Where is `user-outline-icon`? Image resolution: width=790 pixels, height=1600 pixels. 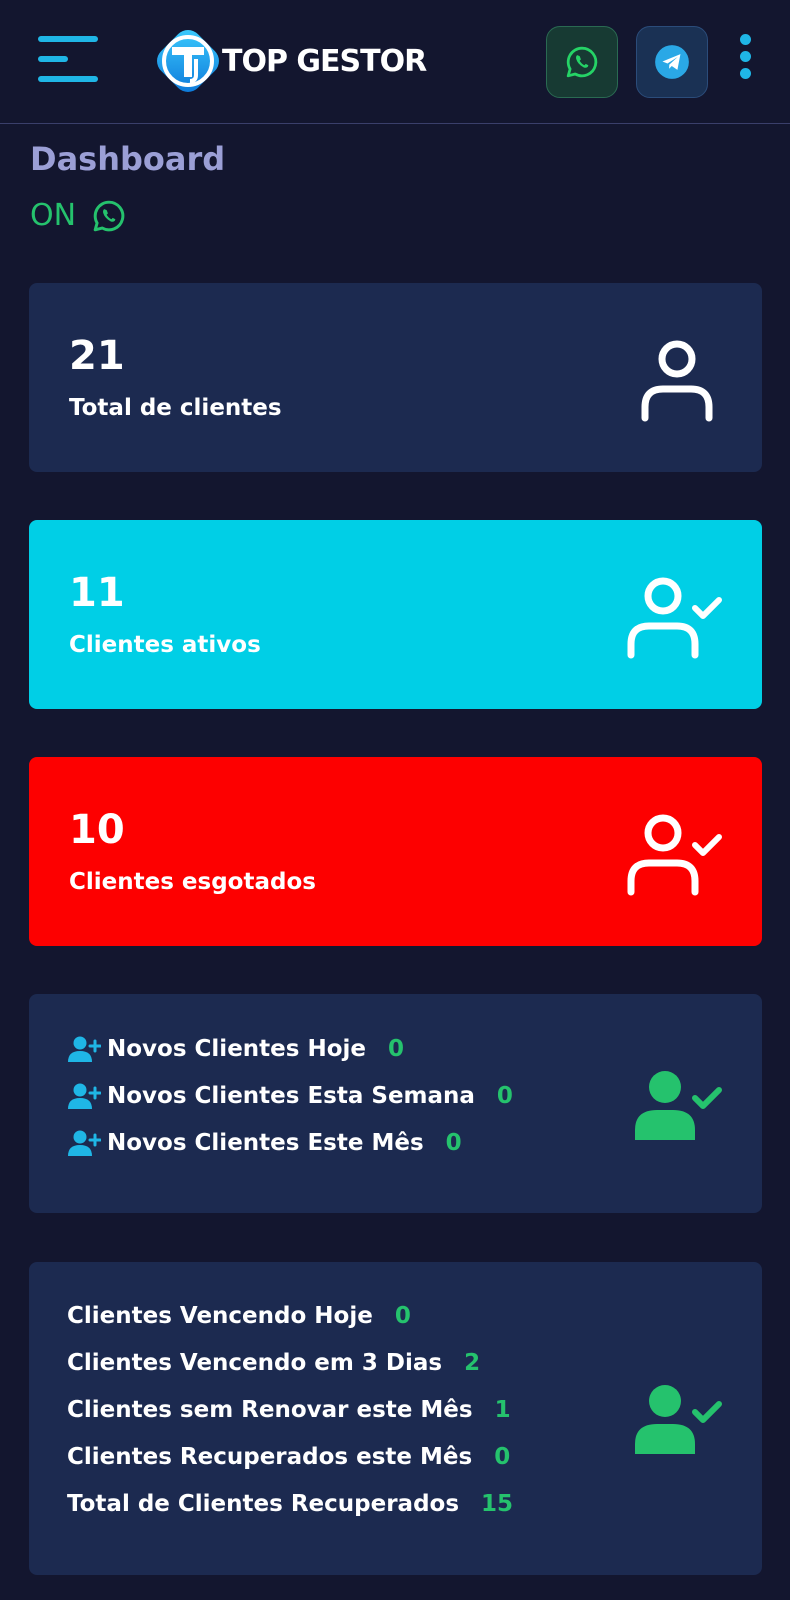
user-outline-icon is located at coordinates (677, 381).